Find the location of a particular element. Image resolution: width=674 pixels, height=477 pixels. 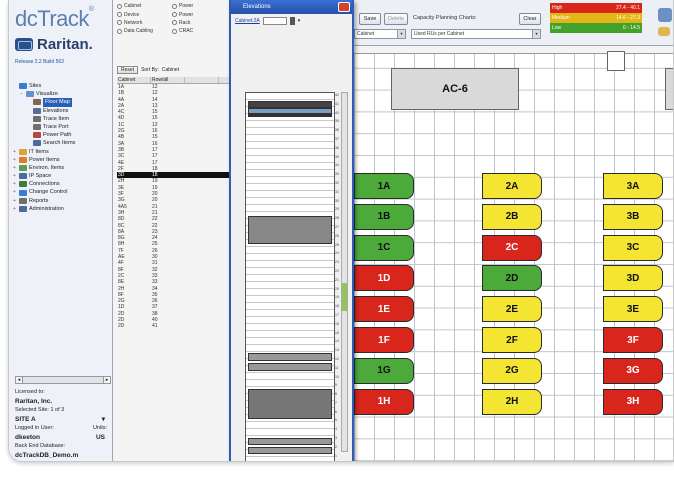

cabinet-2h: 2H is located at coordinates (512, 401).